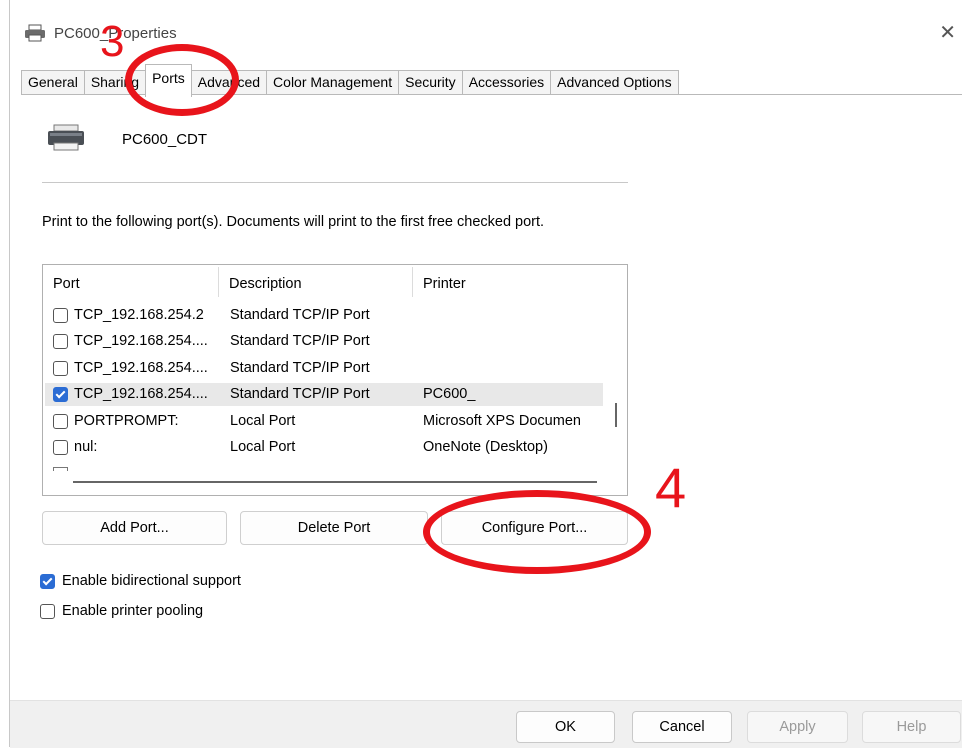  I want to click on close-icon: ✕, so click(947, 32).